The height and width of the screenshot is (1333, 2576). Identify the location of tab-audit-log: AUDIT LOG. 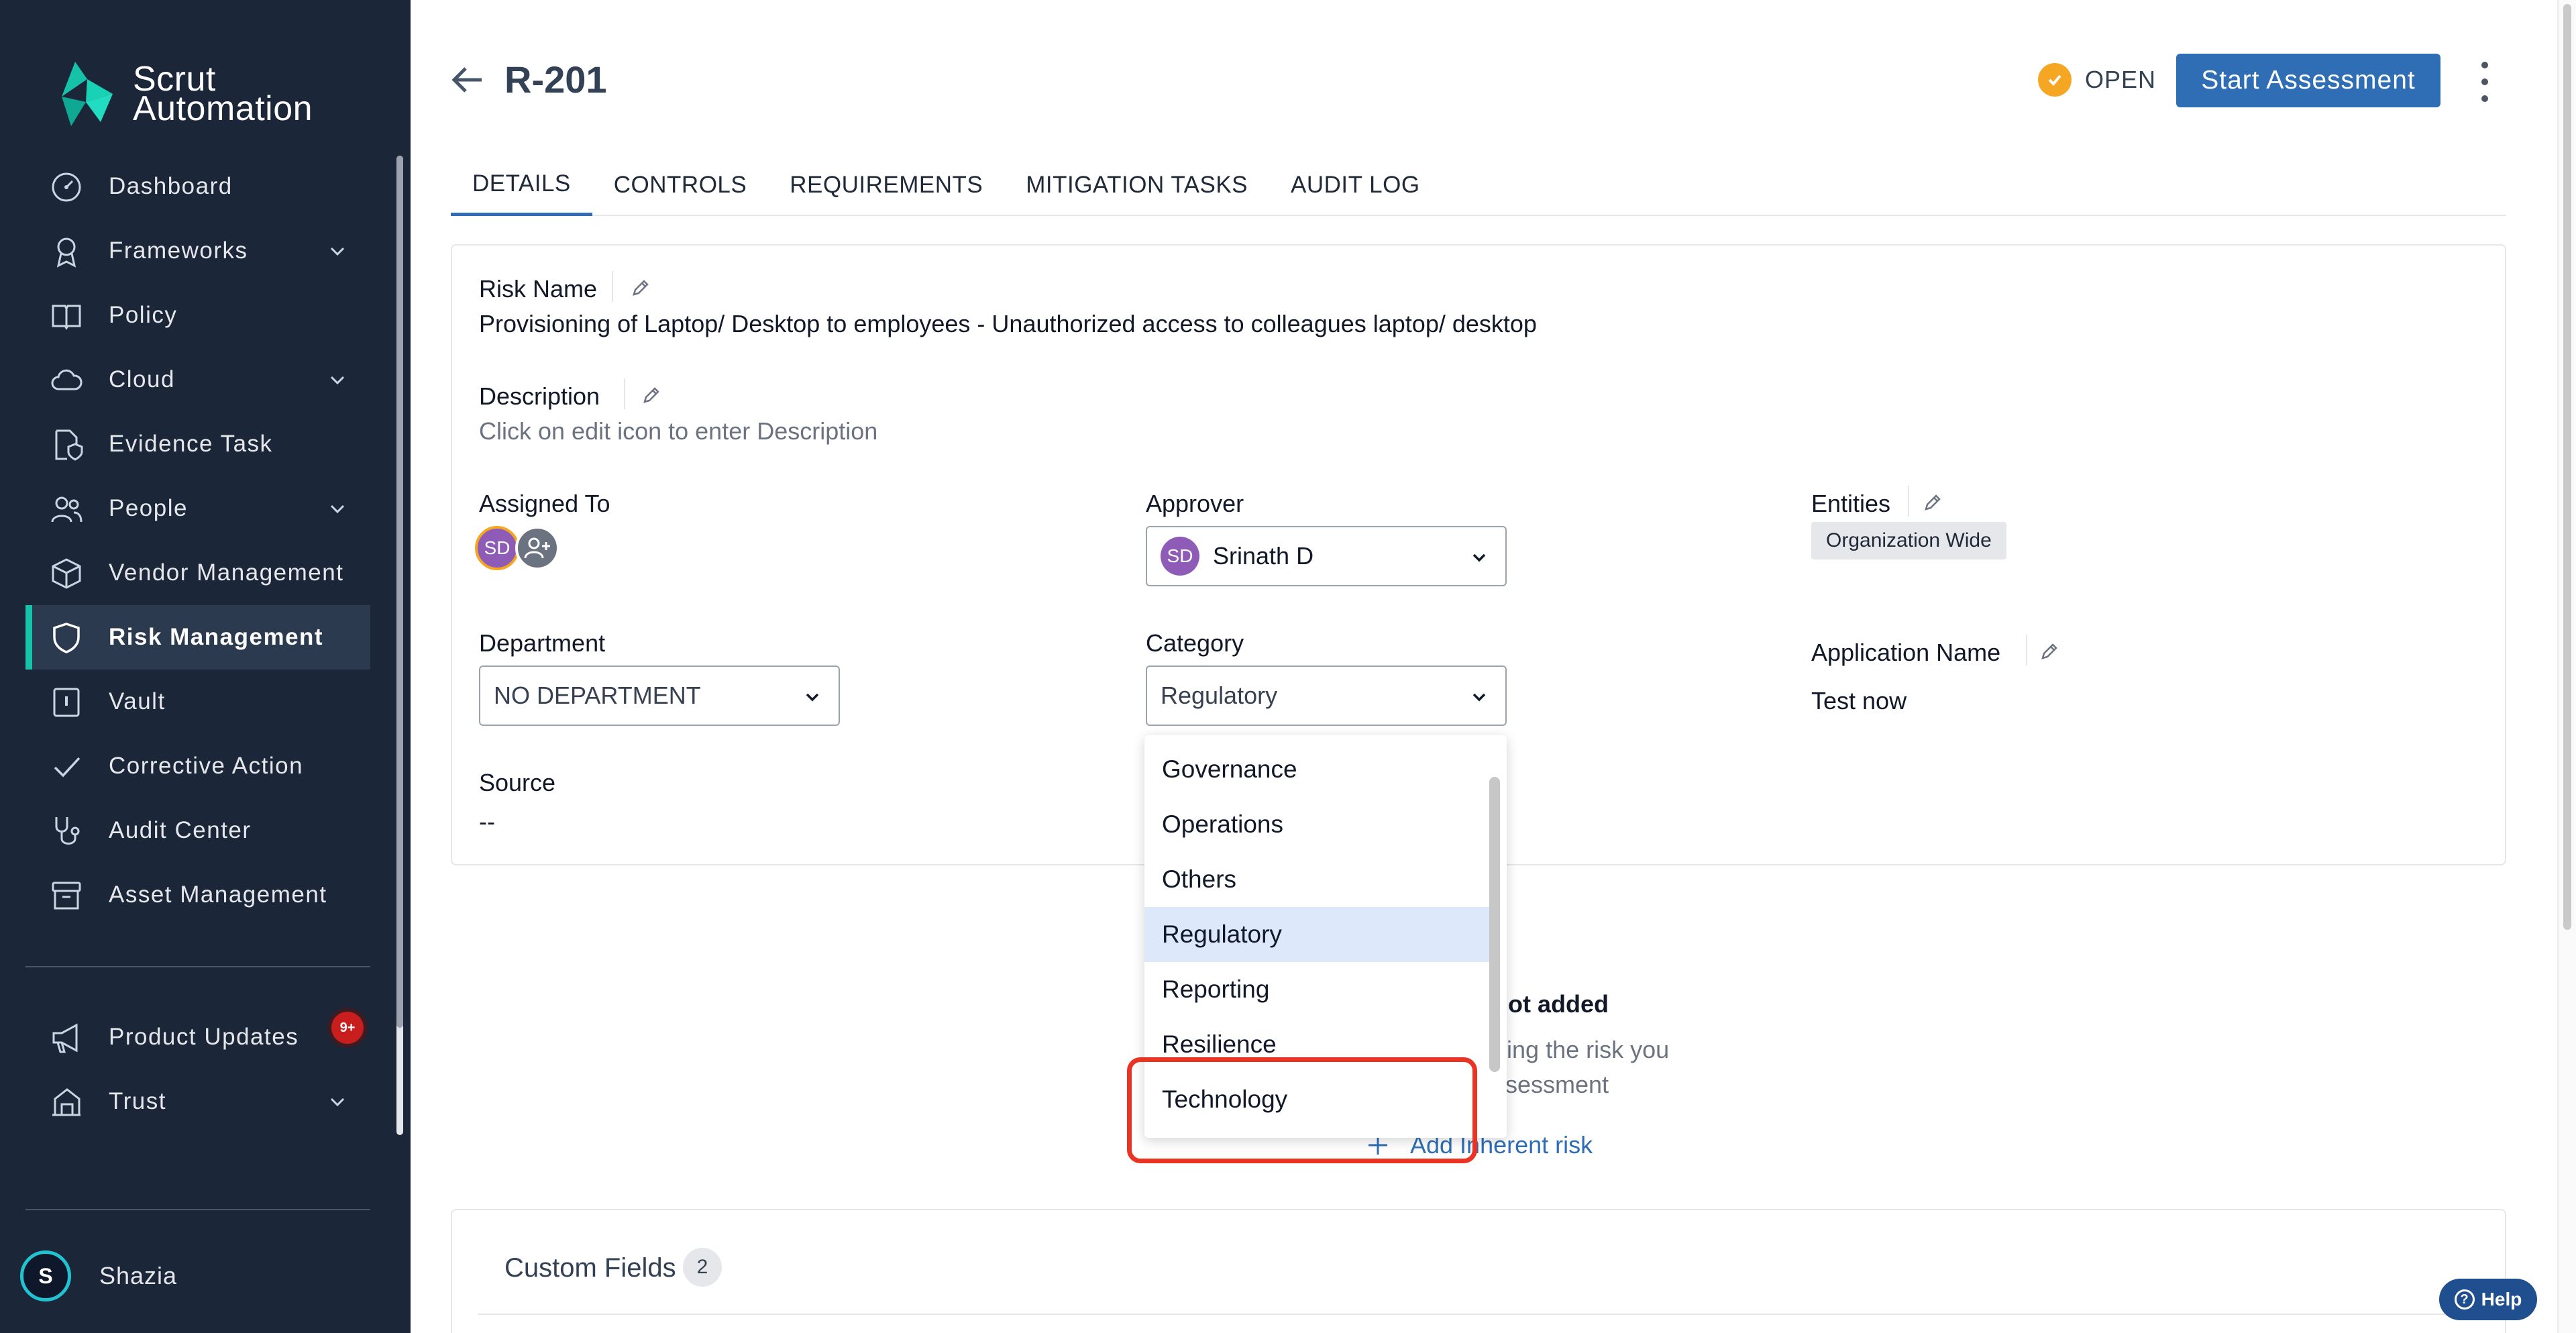
(1355, 185).